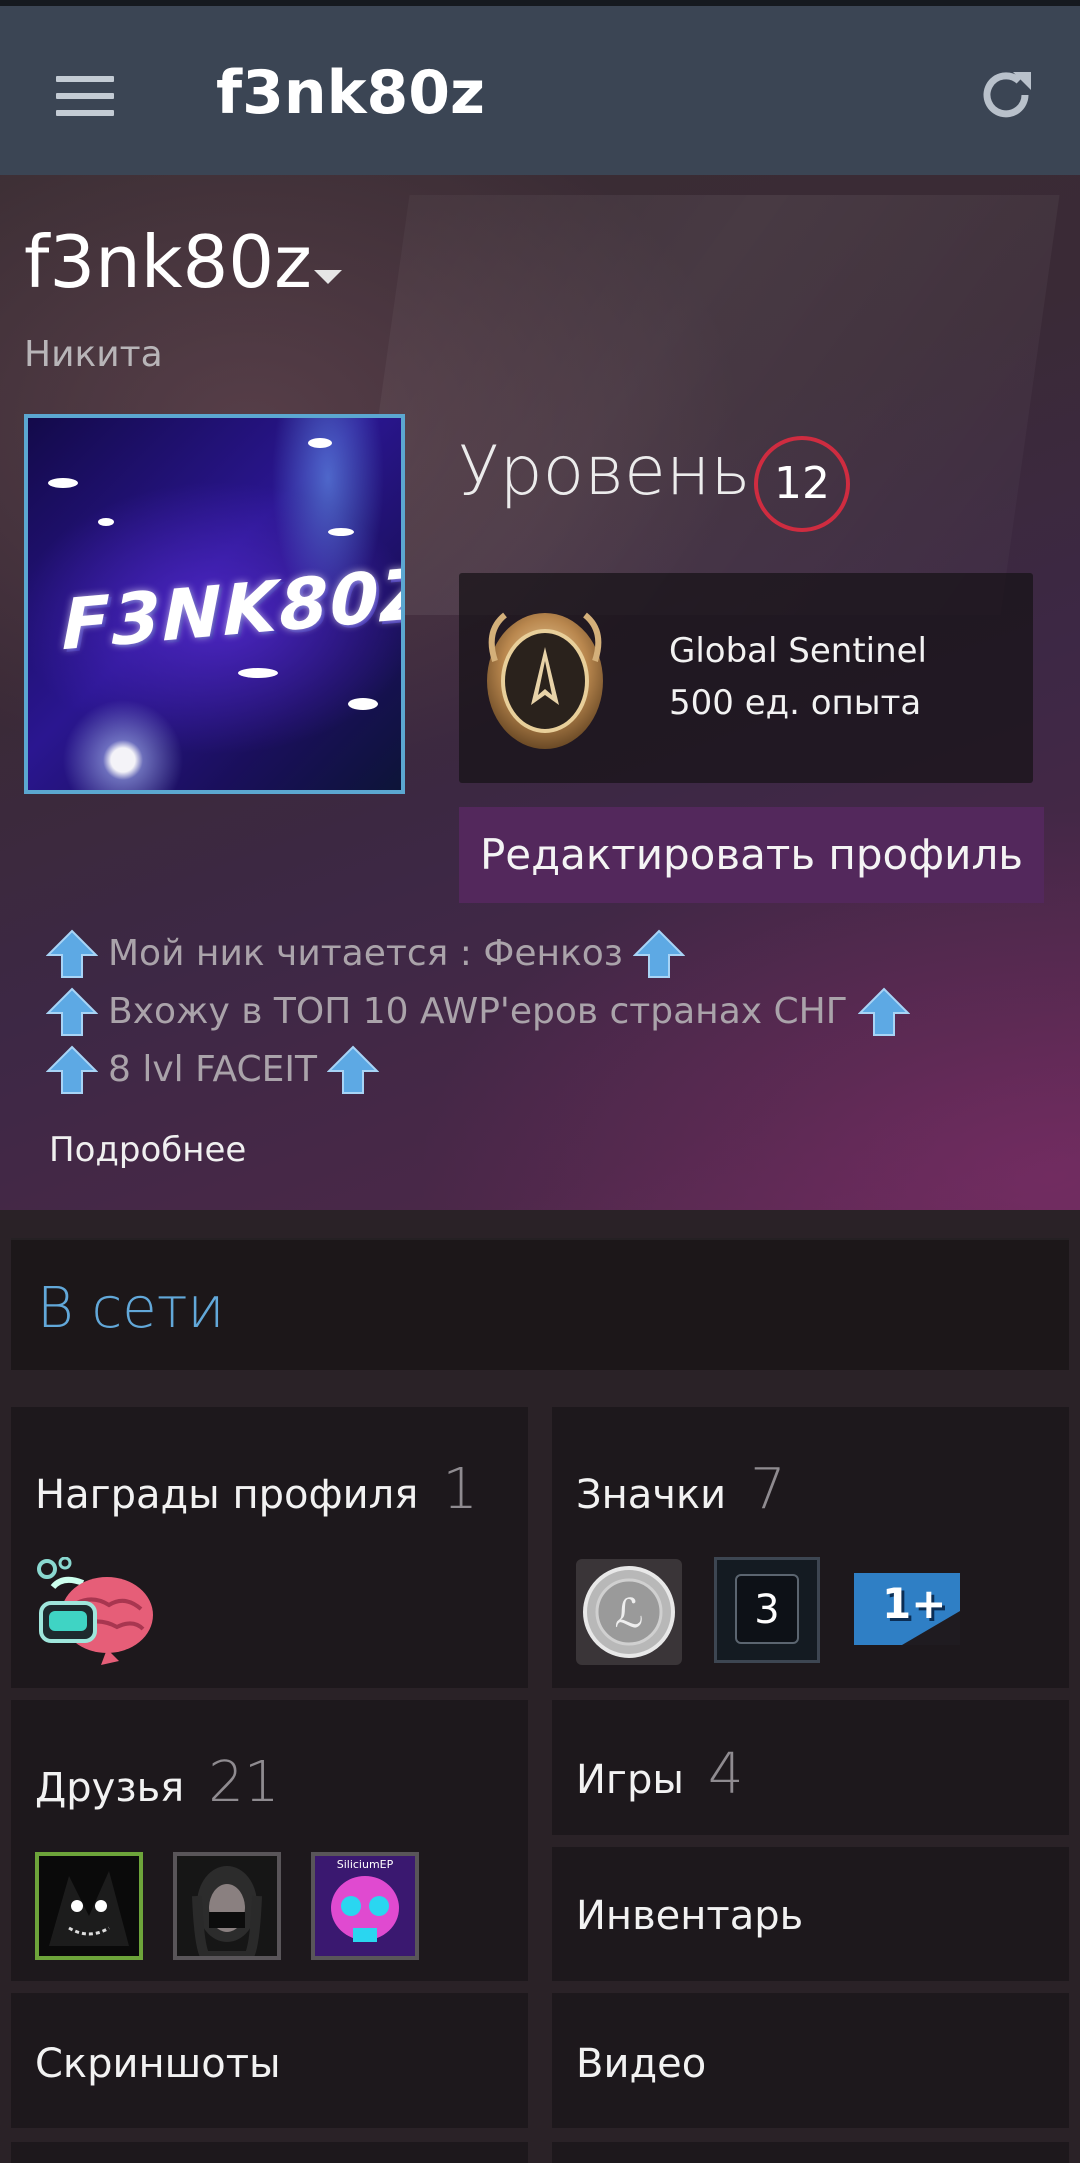 The width and height of the screenshot is (1080, 2163). Describe the element at coordinates (365, 1906) in the screenshot. I see `friend-avatar: SiliciumEP` at that location.